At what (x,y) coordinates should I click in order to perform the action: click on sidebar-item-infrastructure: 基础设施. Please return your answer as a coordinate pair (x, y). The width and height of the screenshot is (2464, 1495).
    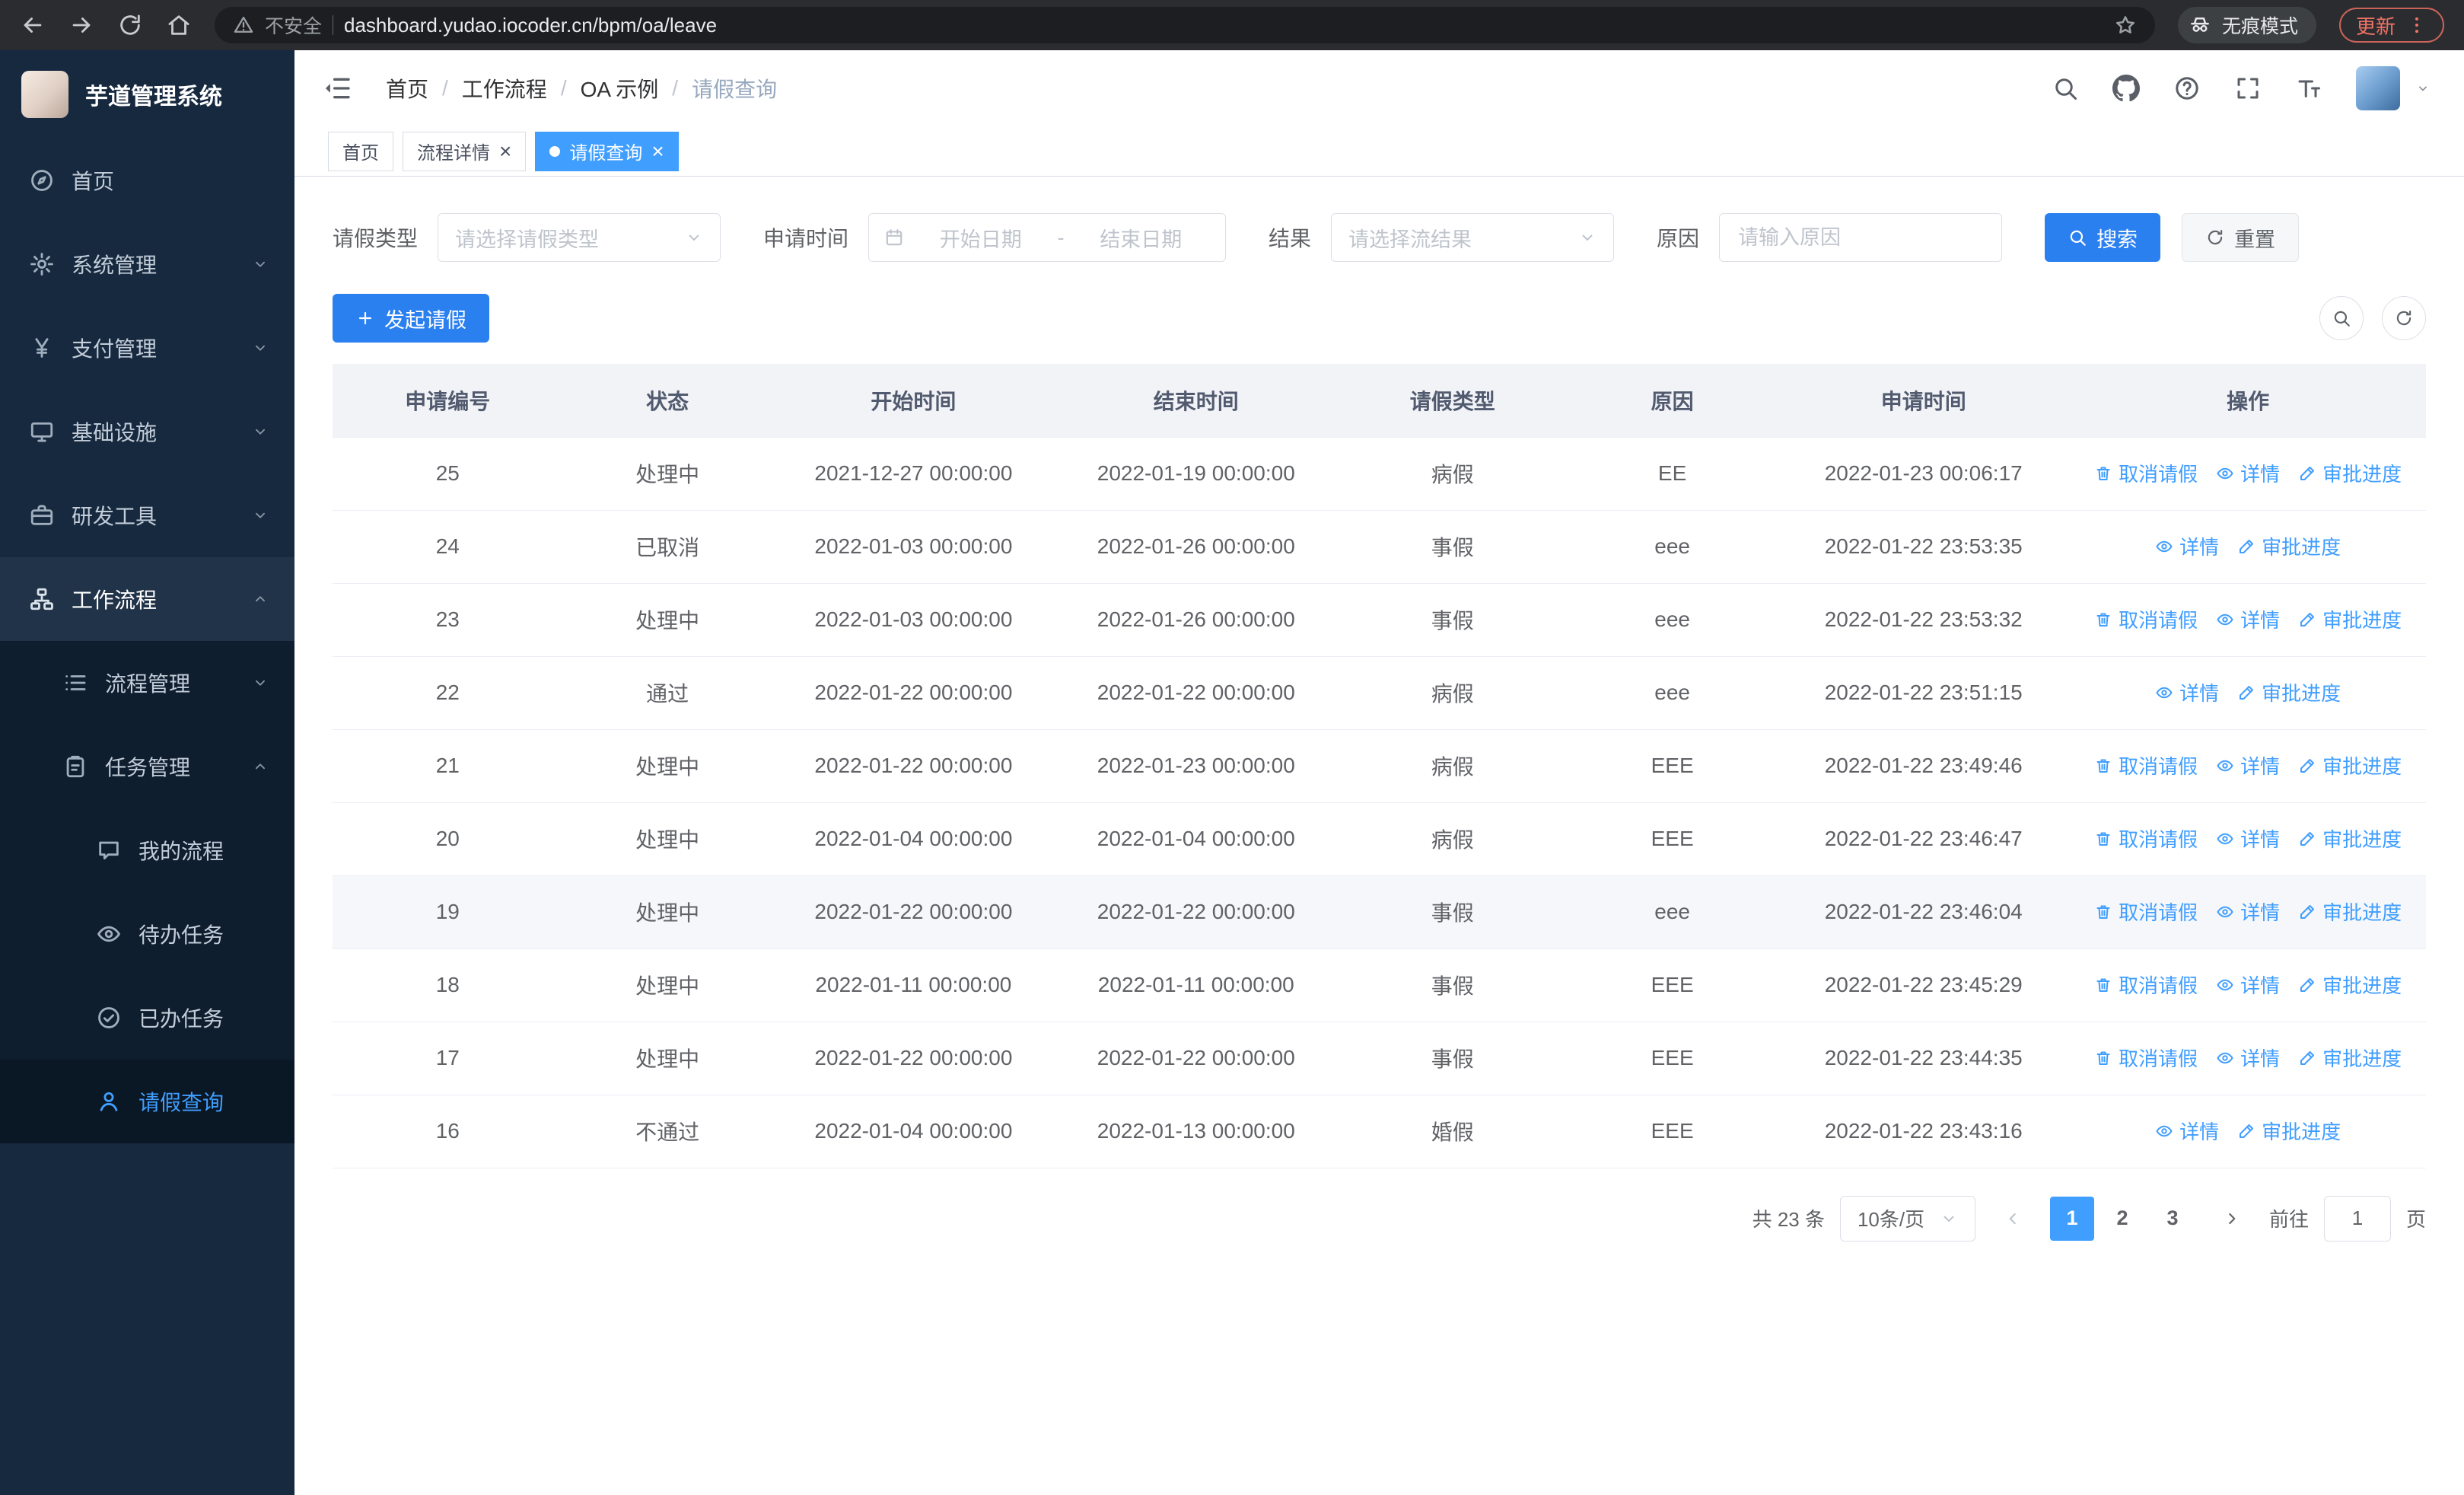
    Looking at the image, I should click on (147, 431).